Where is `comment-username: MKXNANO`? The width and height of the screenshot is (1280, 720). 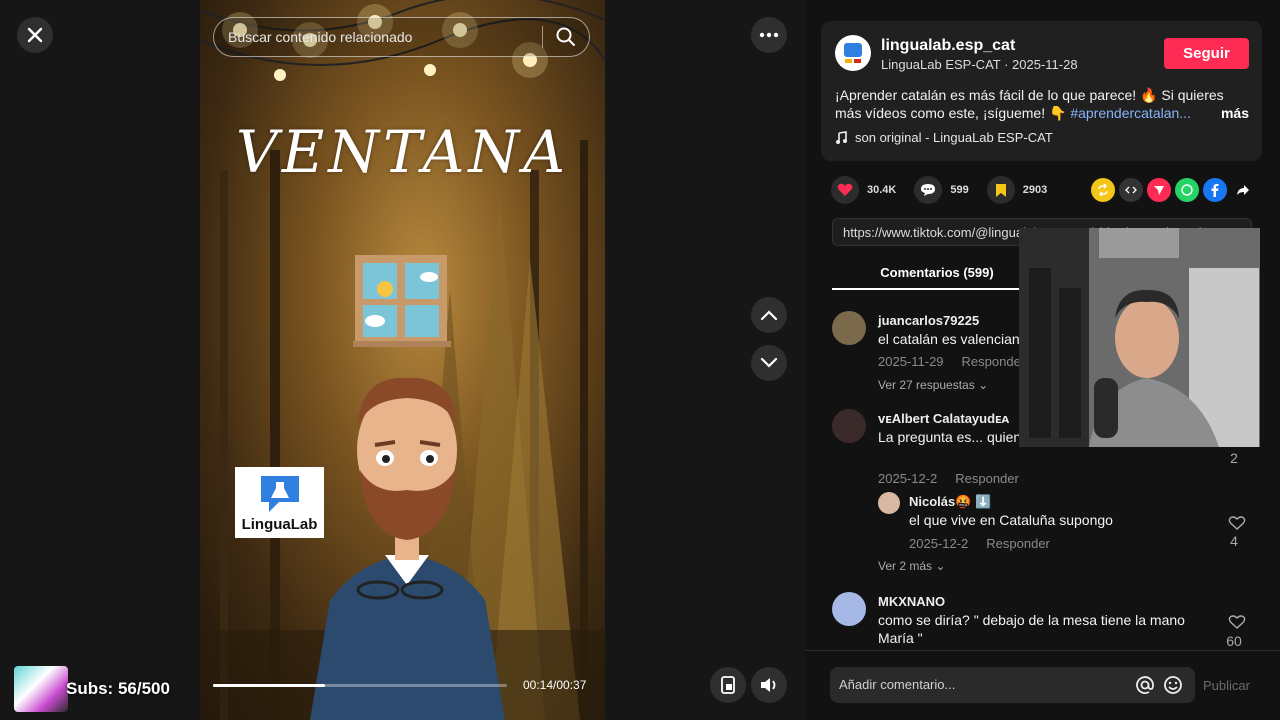 comment-username: MKXNANO is located at coordinates (911, 601).